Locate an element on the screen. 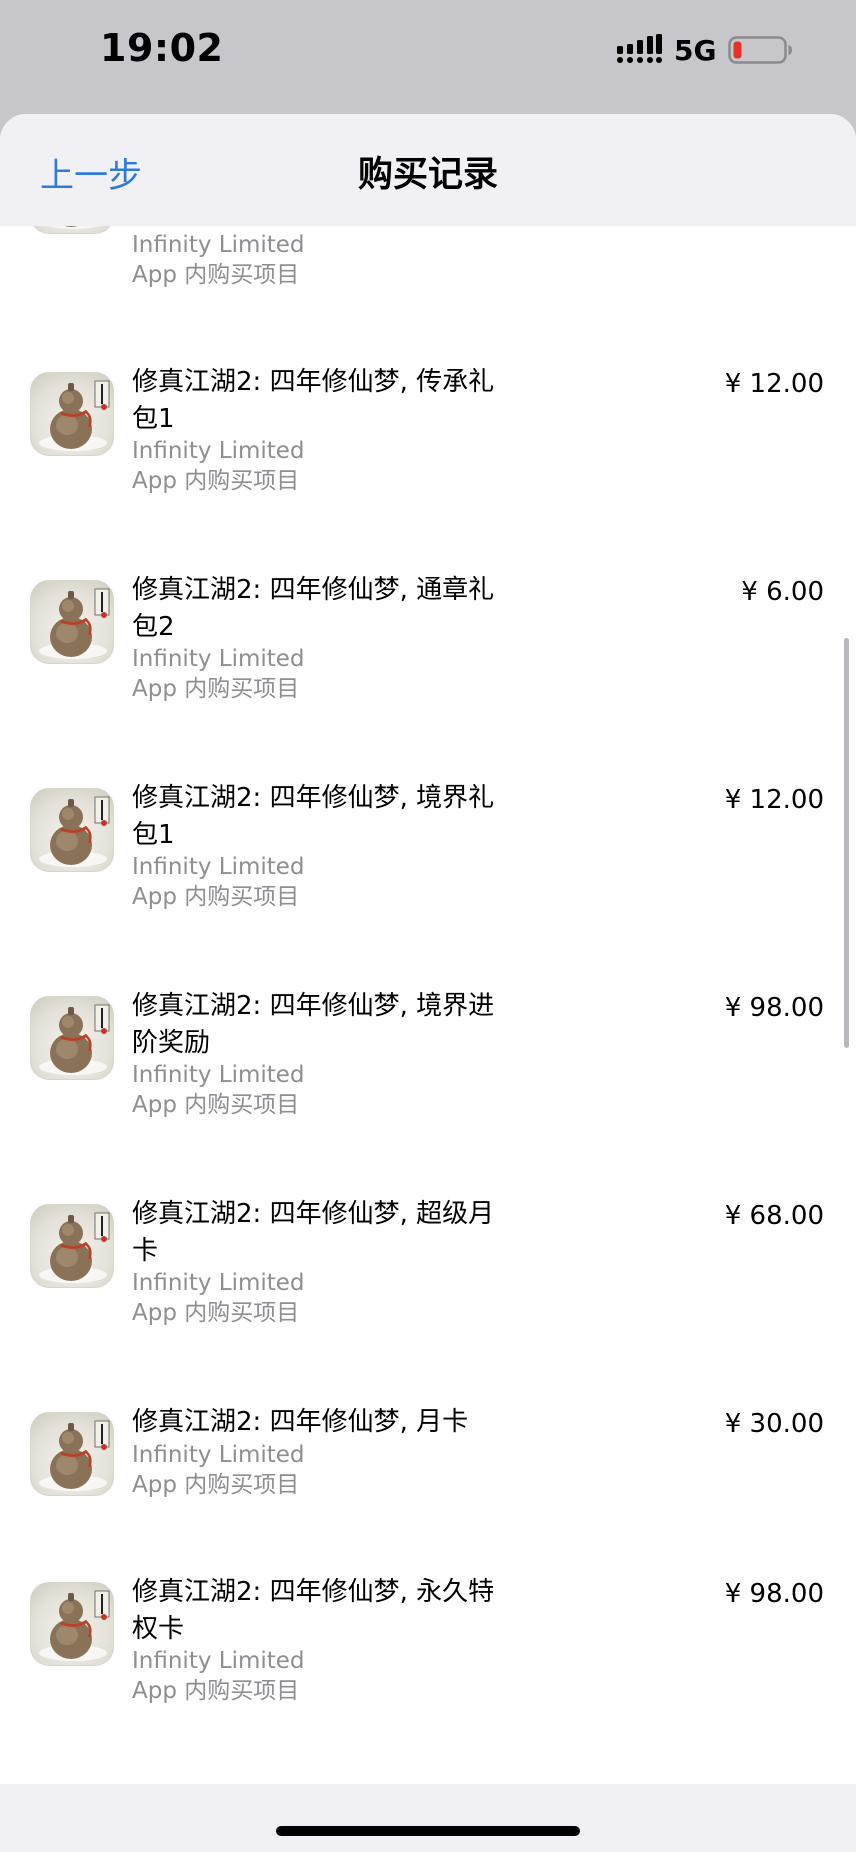  item-title: 修真江湖2: 四年修仙梦, 永久特 权卡 is located at coordinates (313, 1610).